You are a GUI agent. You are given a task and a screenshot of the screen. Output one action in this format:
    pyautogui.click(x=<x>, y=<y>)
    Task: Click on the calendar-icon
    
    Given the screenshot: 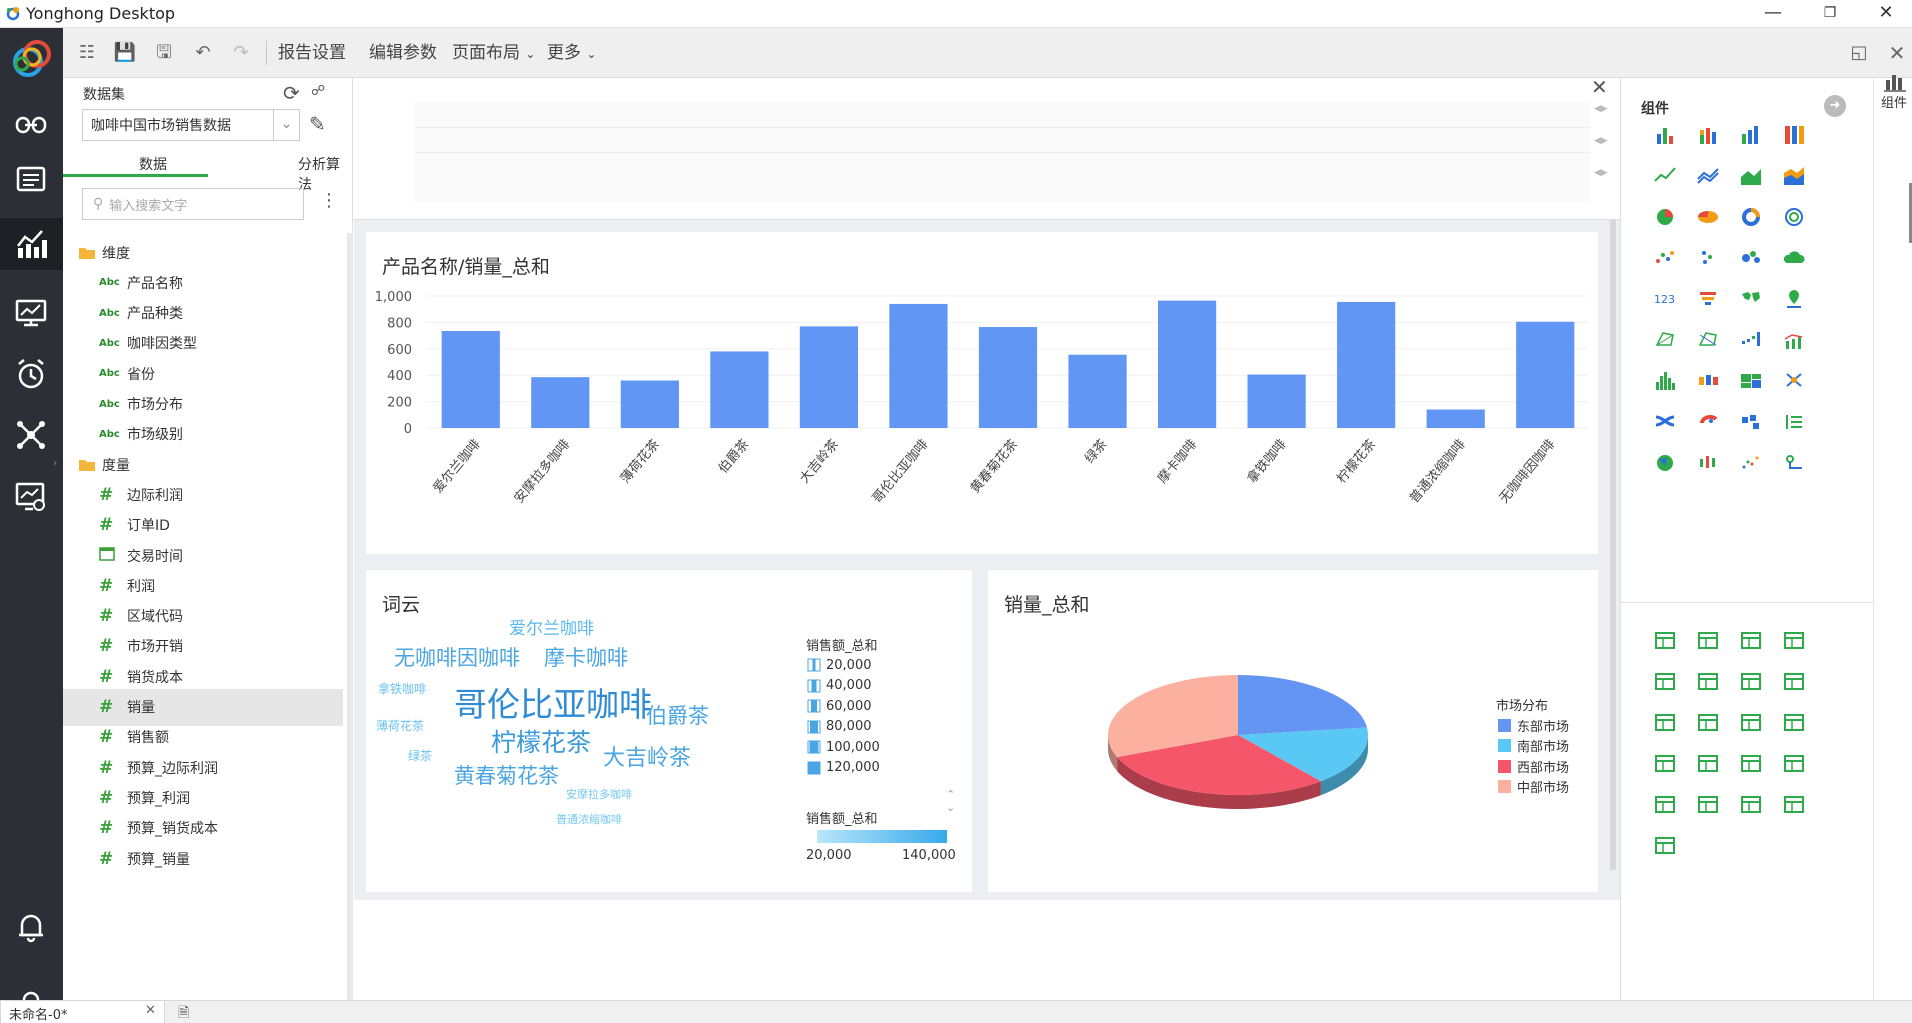 What is the action you would take?
    pyautogui.click(x=1794, y=681)
    